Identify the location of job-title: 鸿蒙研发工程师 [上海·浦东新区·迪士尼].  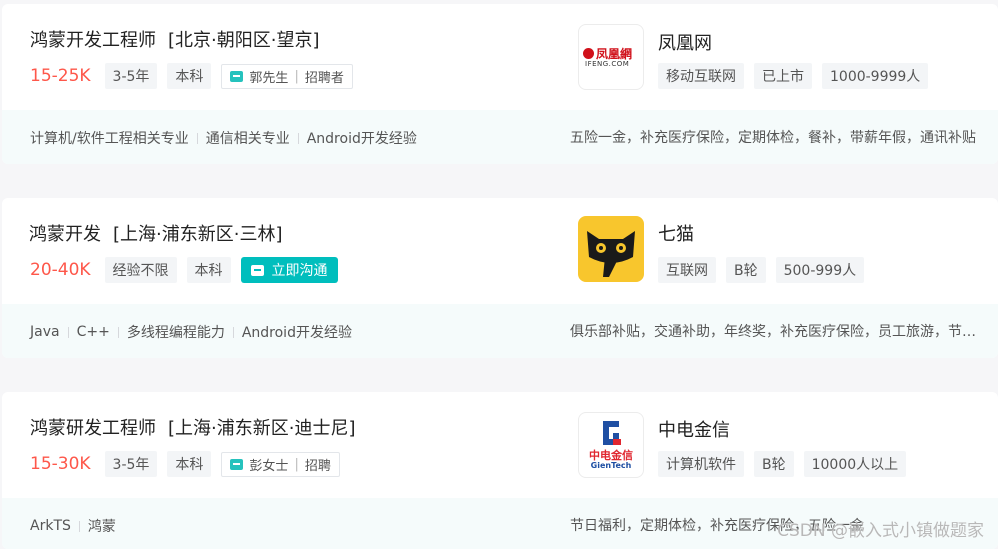
(193, 427).